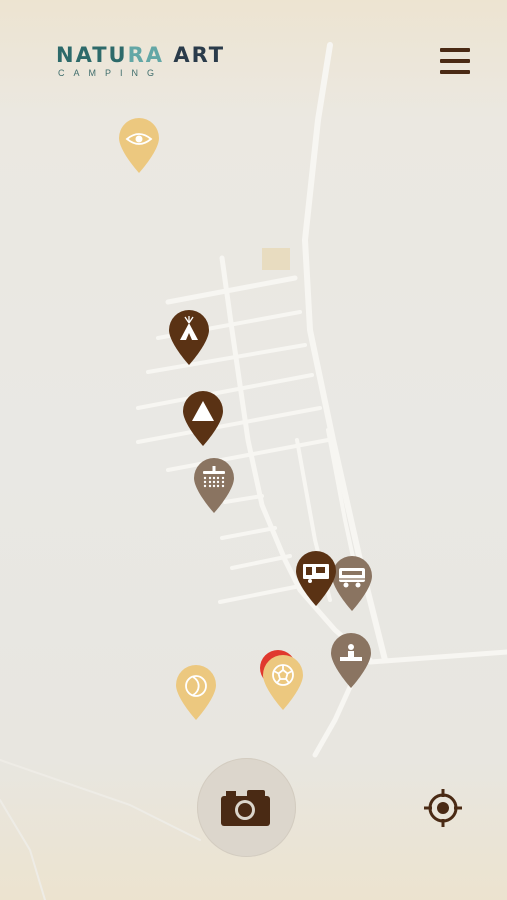  I want to click on map-pin-reception, so click(351, 661).